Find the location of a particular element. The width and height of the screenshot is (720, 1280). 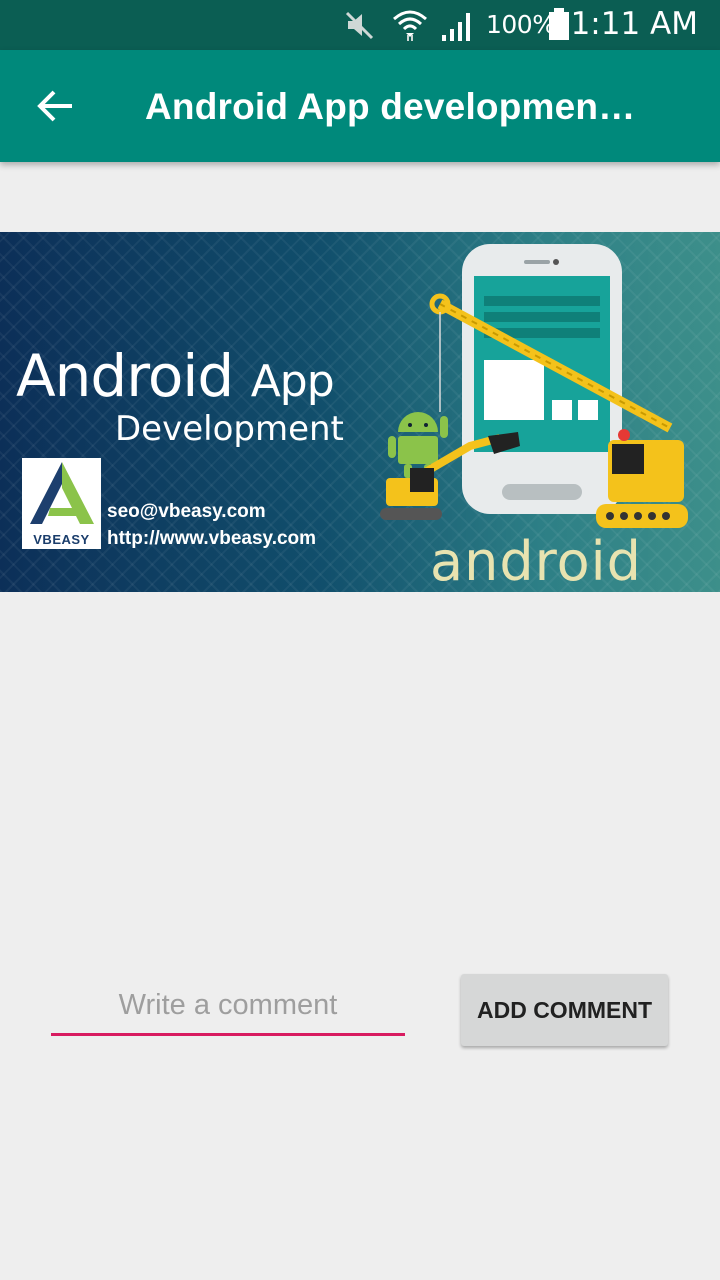

vbeasy-logo: VBEASY is located at coordinates (61, 503).